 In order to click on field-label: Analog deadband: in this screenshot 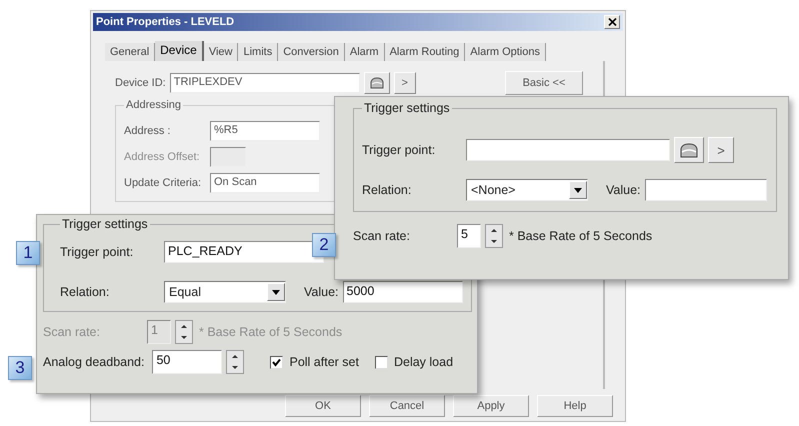, I will do `click(93, 362)`.